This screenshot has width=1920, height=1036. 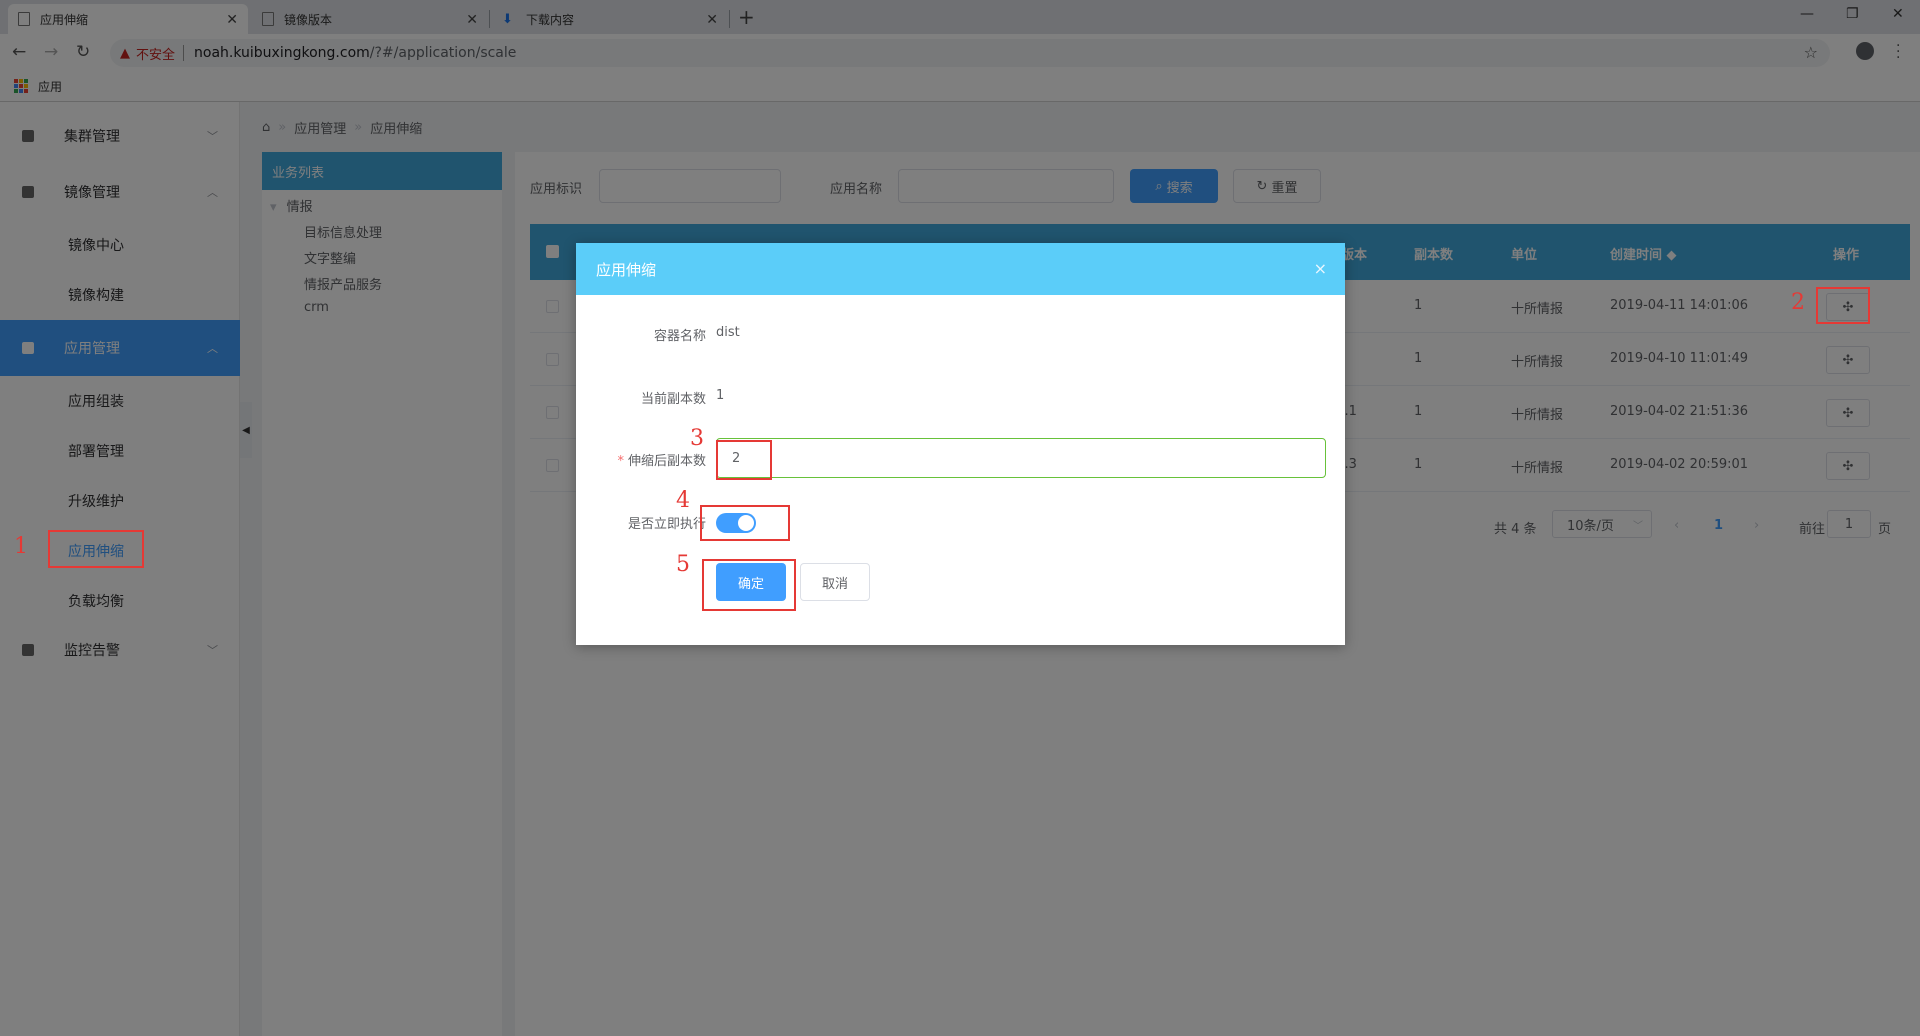 I want to click on annotation-number-2: 2, so click(x=1798, y=302).